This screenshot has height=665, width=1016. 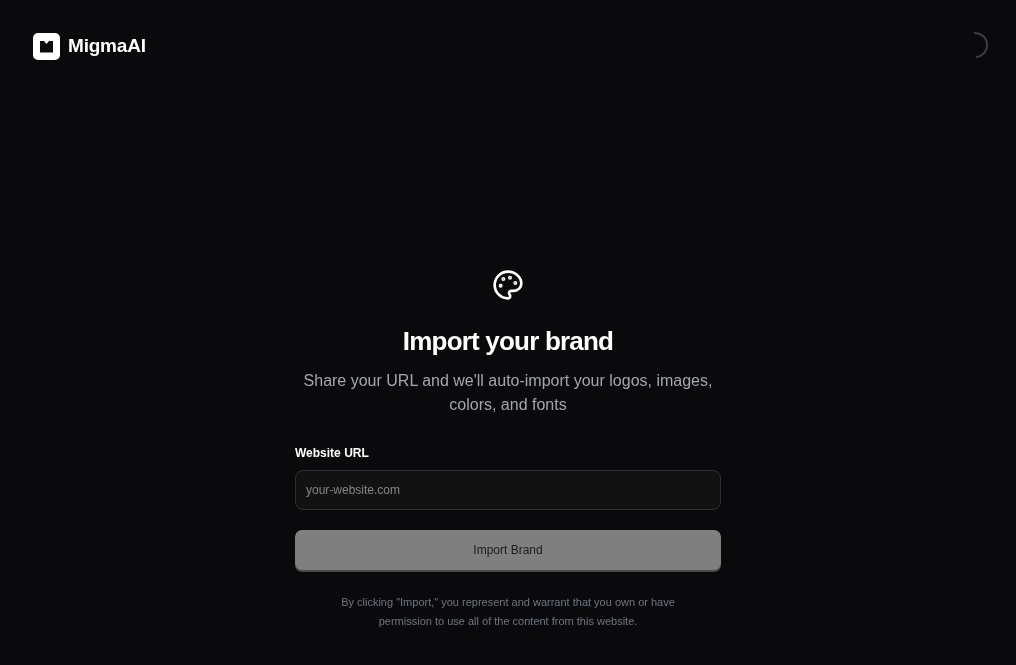 What do you see at coordinates (107, 46) in the screenshot?
I see `brand-name: MigmaAI` at bounding box center [107, 46].